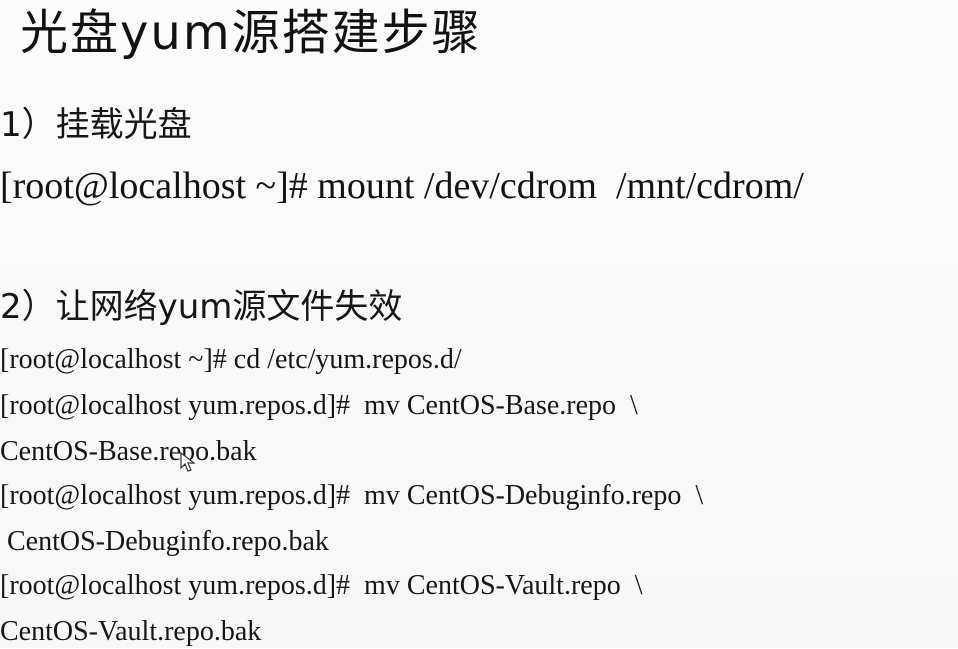 The width and height of the screenshot is (958, 649). I want to click on step-2-heading: 2）让网络yum源文件失效, so click(201, 307).